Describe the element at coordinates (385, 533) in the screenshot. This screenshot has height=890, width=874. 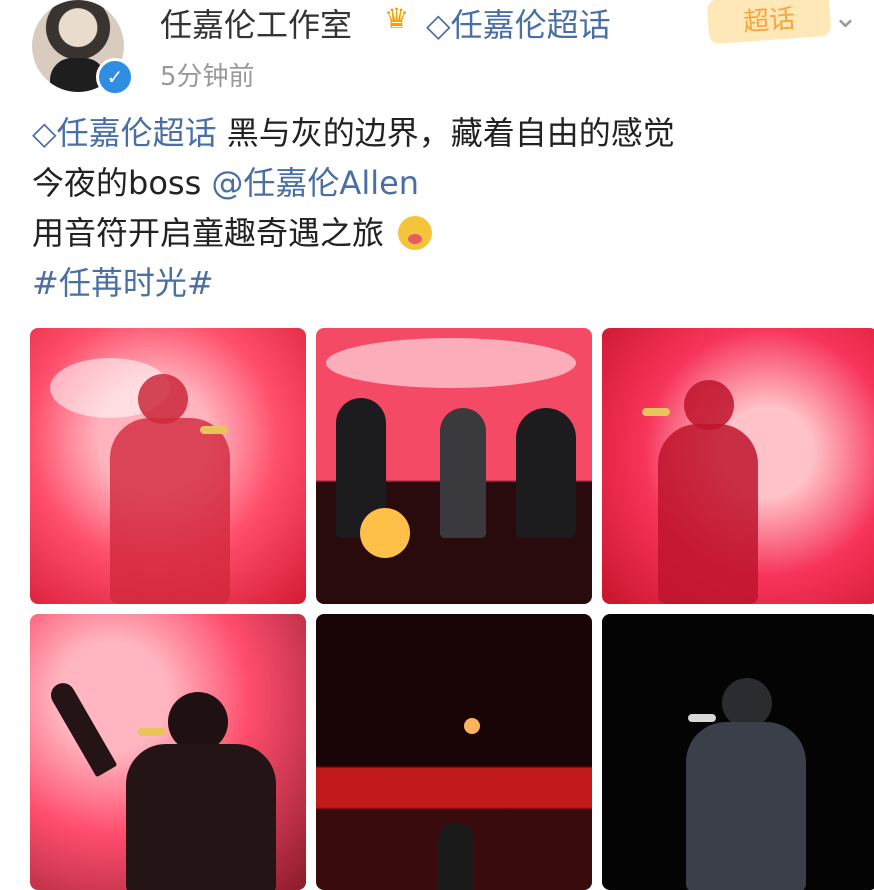
I see `stage-flare` at that location.